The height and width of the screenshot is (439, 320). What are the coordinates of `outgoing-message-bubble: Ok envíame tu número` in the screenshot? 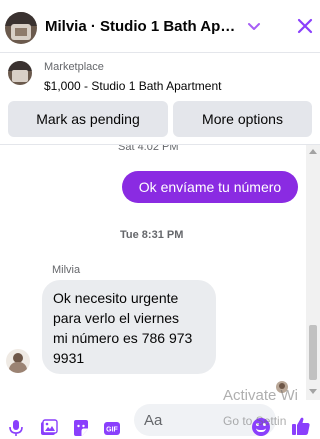 It's located at (210, 187).